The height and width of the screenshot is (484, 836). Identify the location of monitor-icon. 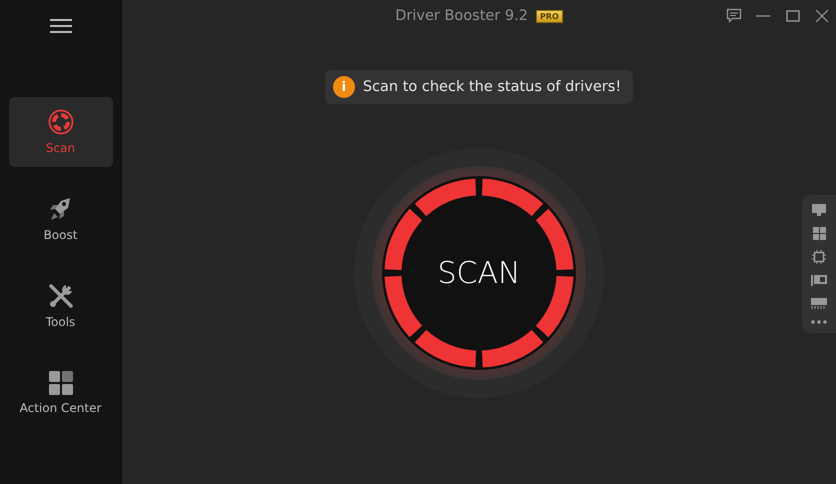
(819, 210).